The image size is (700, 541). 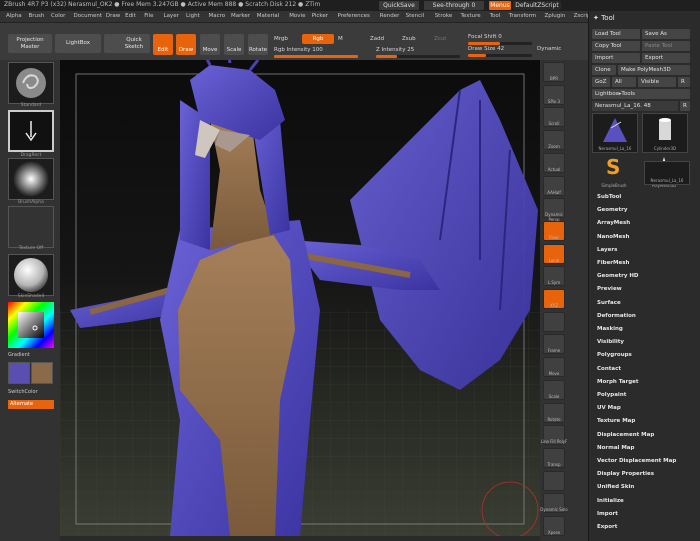 What do you see at coordinates (19, 355) in the screenshot?
I see `gradient-label: Gradient` at bounding box center [19, 355].